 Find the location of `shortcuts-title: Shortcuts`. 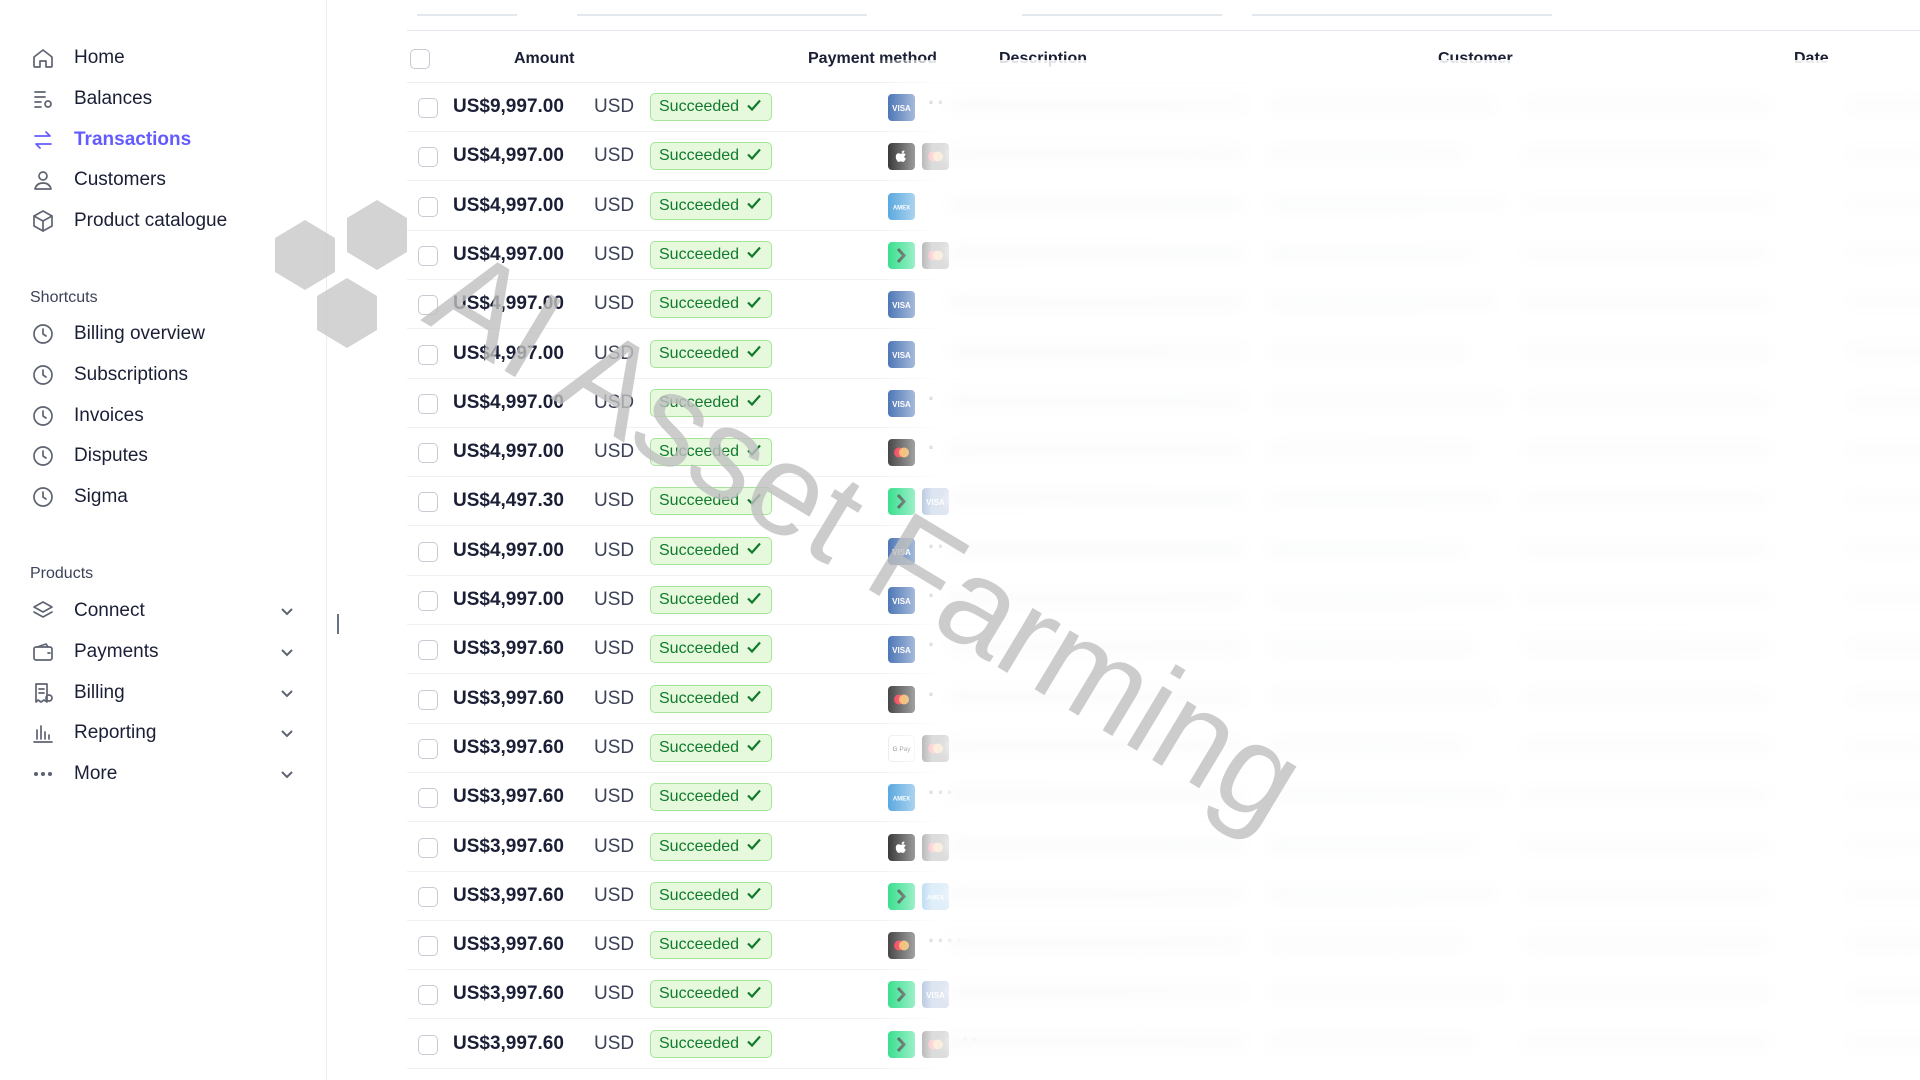

shortcuts-title: Shortcuts is located at coordinates (64, 297).